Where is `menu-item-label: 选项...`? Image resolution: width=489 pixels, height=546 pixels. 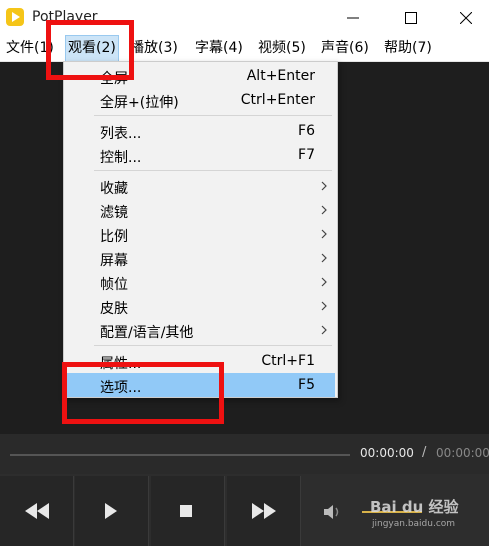 menu-item-label: 选项... is located at coordinates (121, 388).